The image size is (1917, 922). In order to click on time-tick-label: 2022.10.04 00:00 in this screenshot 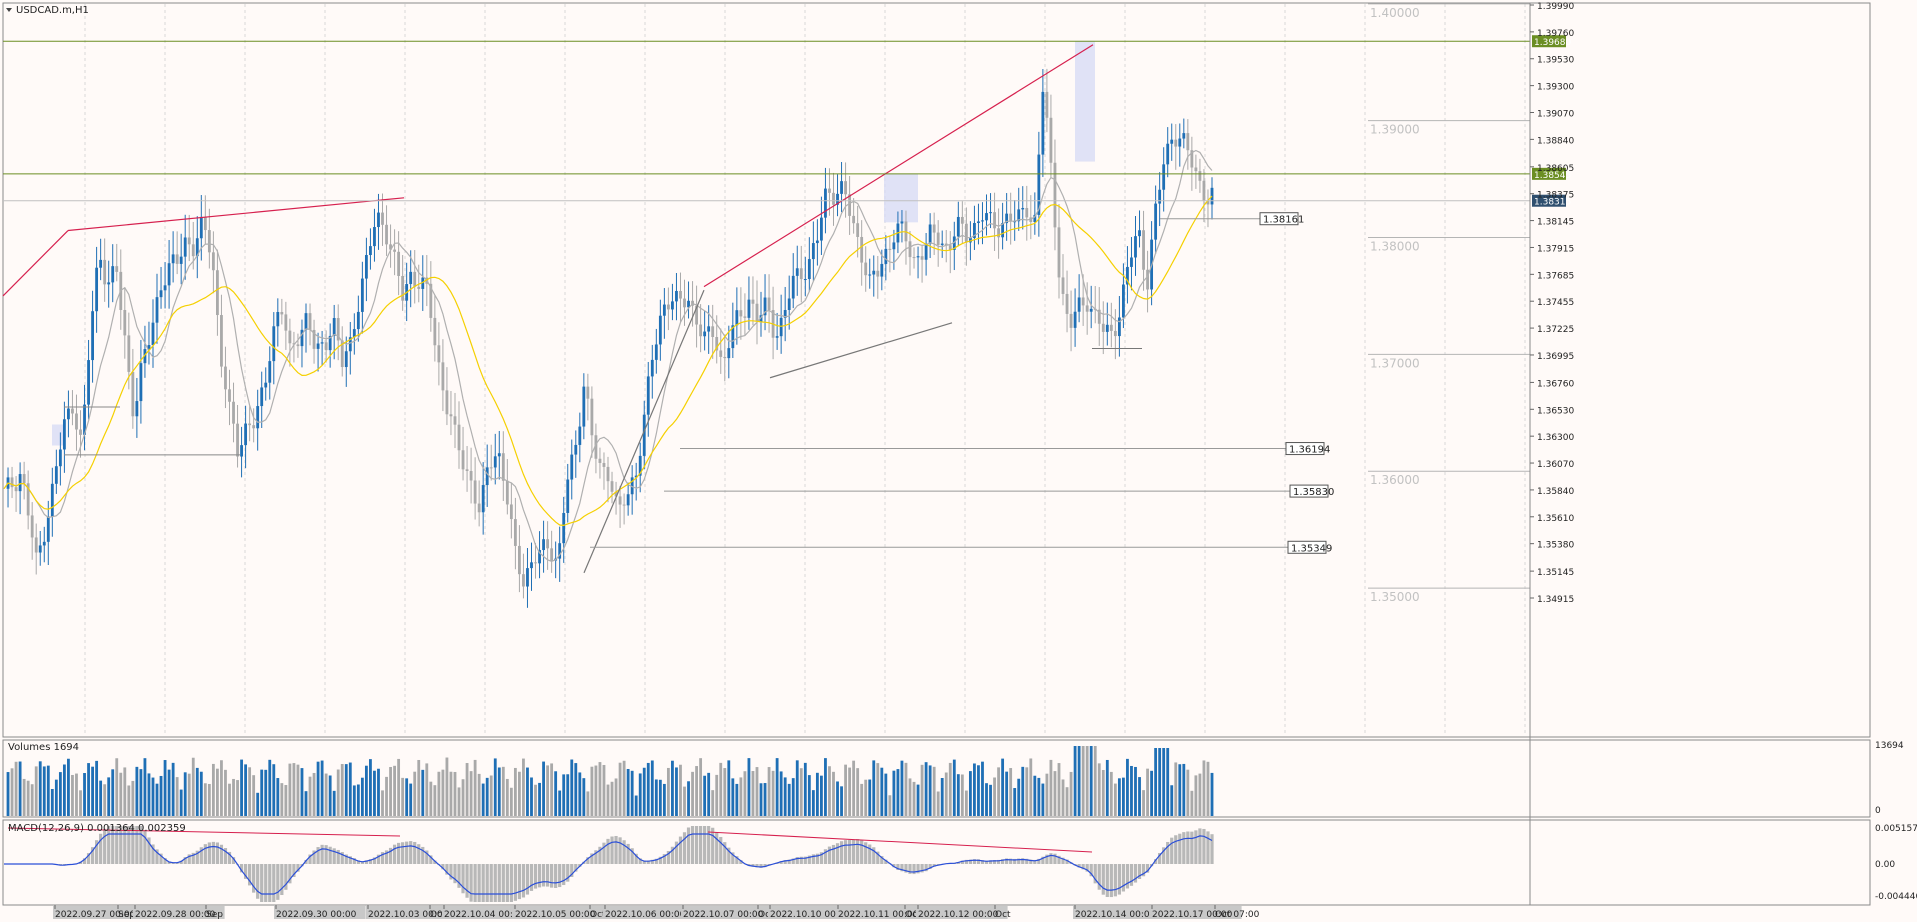, I will do `click(484, 915)`.